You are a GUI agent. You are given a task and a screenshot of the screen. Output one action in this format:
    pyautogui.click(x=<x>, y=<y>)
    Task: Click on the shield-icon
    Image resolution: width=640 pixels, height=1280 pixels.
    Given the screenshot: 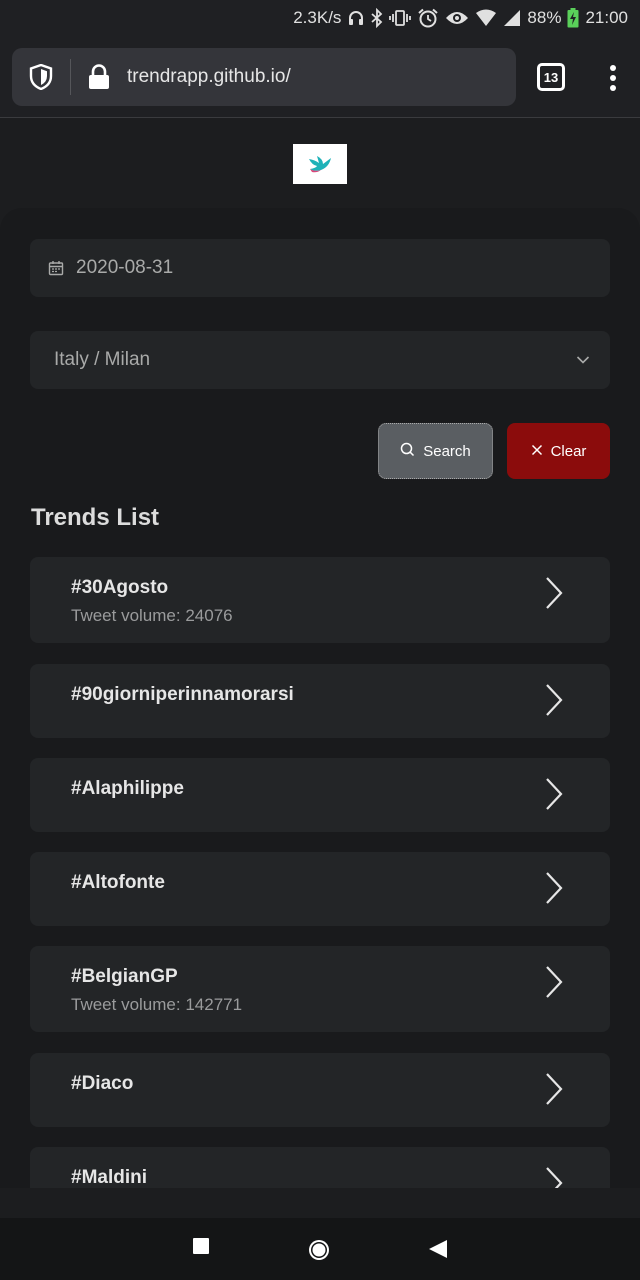 What is the action you would take?
    pyautogui.click(x=41, y=77)
    